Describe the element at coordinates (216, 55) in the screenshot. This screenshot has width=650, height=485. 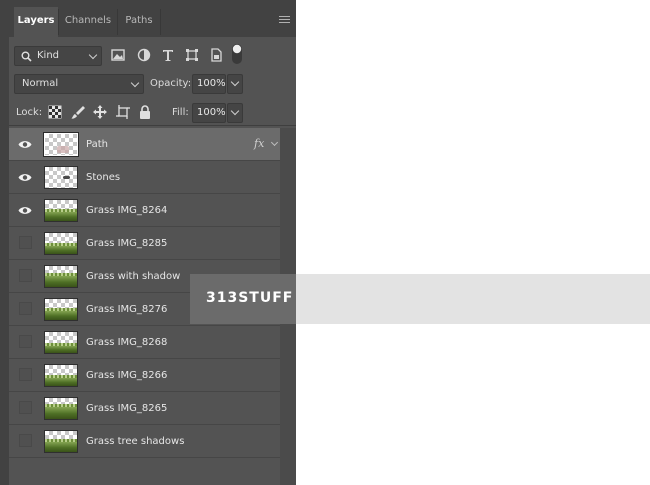
I see `smart-object-filter-icon` at that location.